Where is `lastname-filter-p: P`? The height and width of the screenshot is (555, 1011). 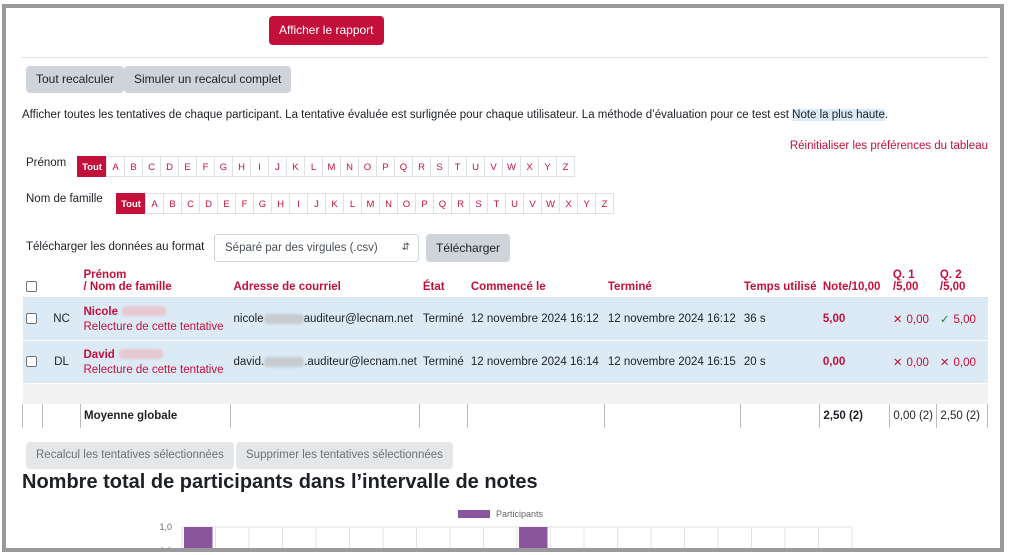 lastname-filter-p: P is located at coordinates (424, 203).